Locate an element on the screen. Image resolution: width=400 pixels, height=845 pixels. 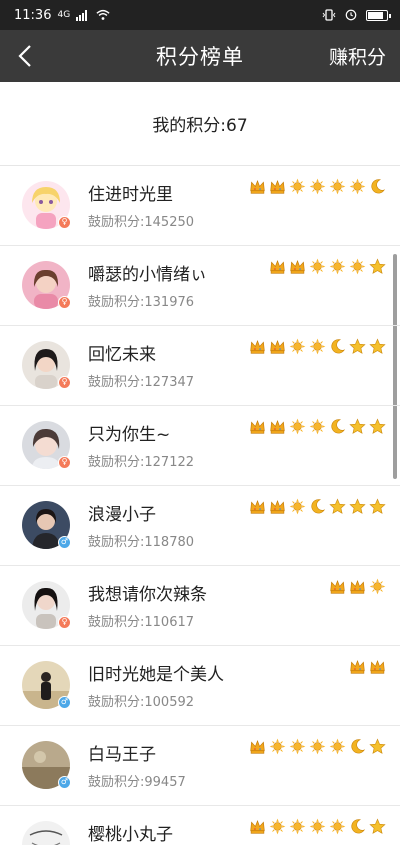
user-score: 鼓励积分:131976 is located at coordinates (141, 302).